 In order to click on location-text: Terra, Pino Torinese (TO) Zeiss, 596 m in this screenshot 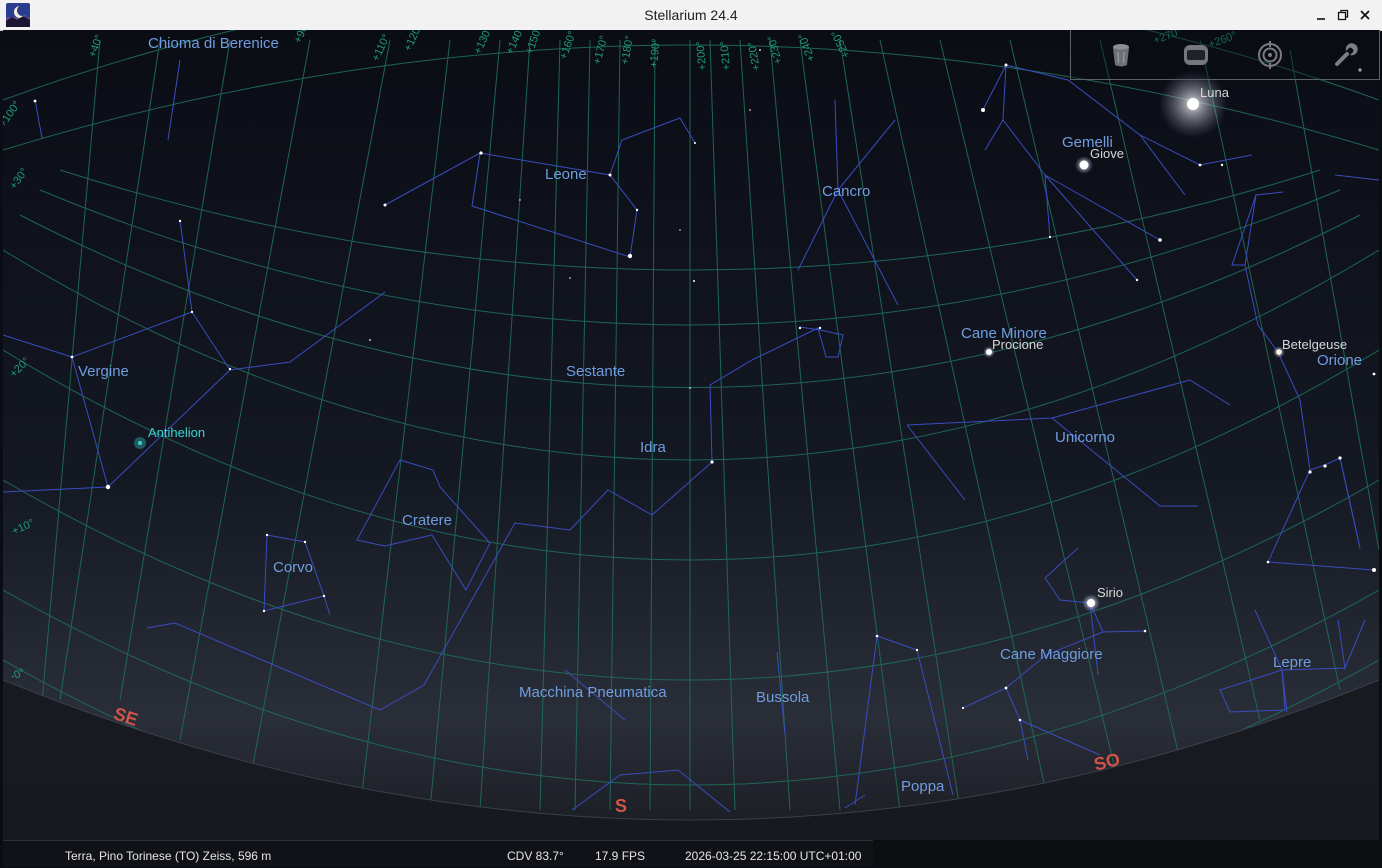, I will do `click(168, 856)`.